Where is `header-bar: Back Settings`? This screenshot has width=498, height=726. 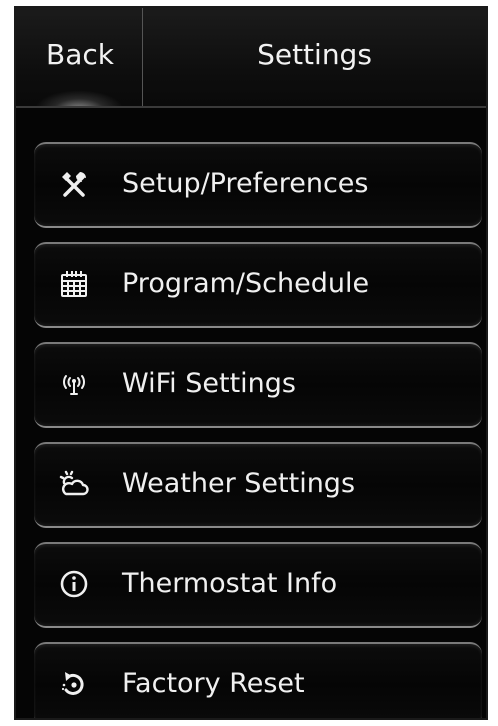 header-bar: Back Settings is located at coordinates (251, 58).